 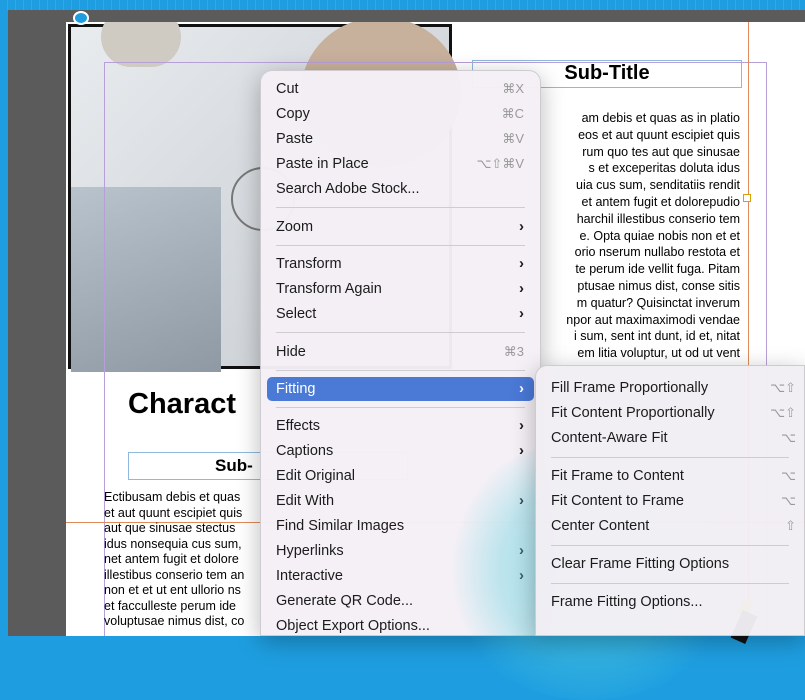 I want to click on menu-item-label: Paste, so click(x=295, y=139).